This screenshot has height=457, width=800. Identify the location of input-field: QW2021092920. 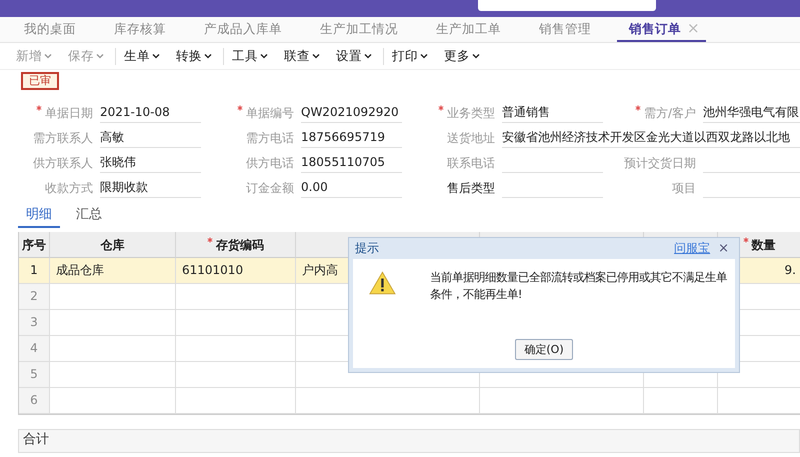
(351, 112).